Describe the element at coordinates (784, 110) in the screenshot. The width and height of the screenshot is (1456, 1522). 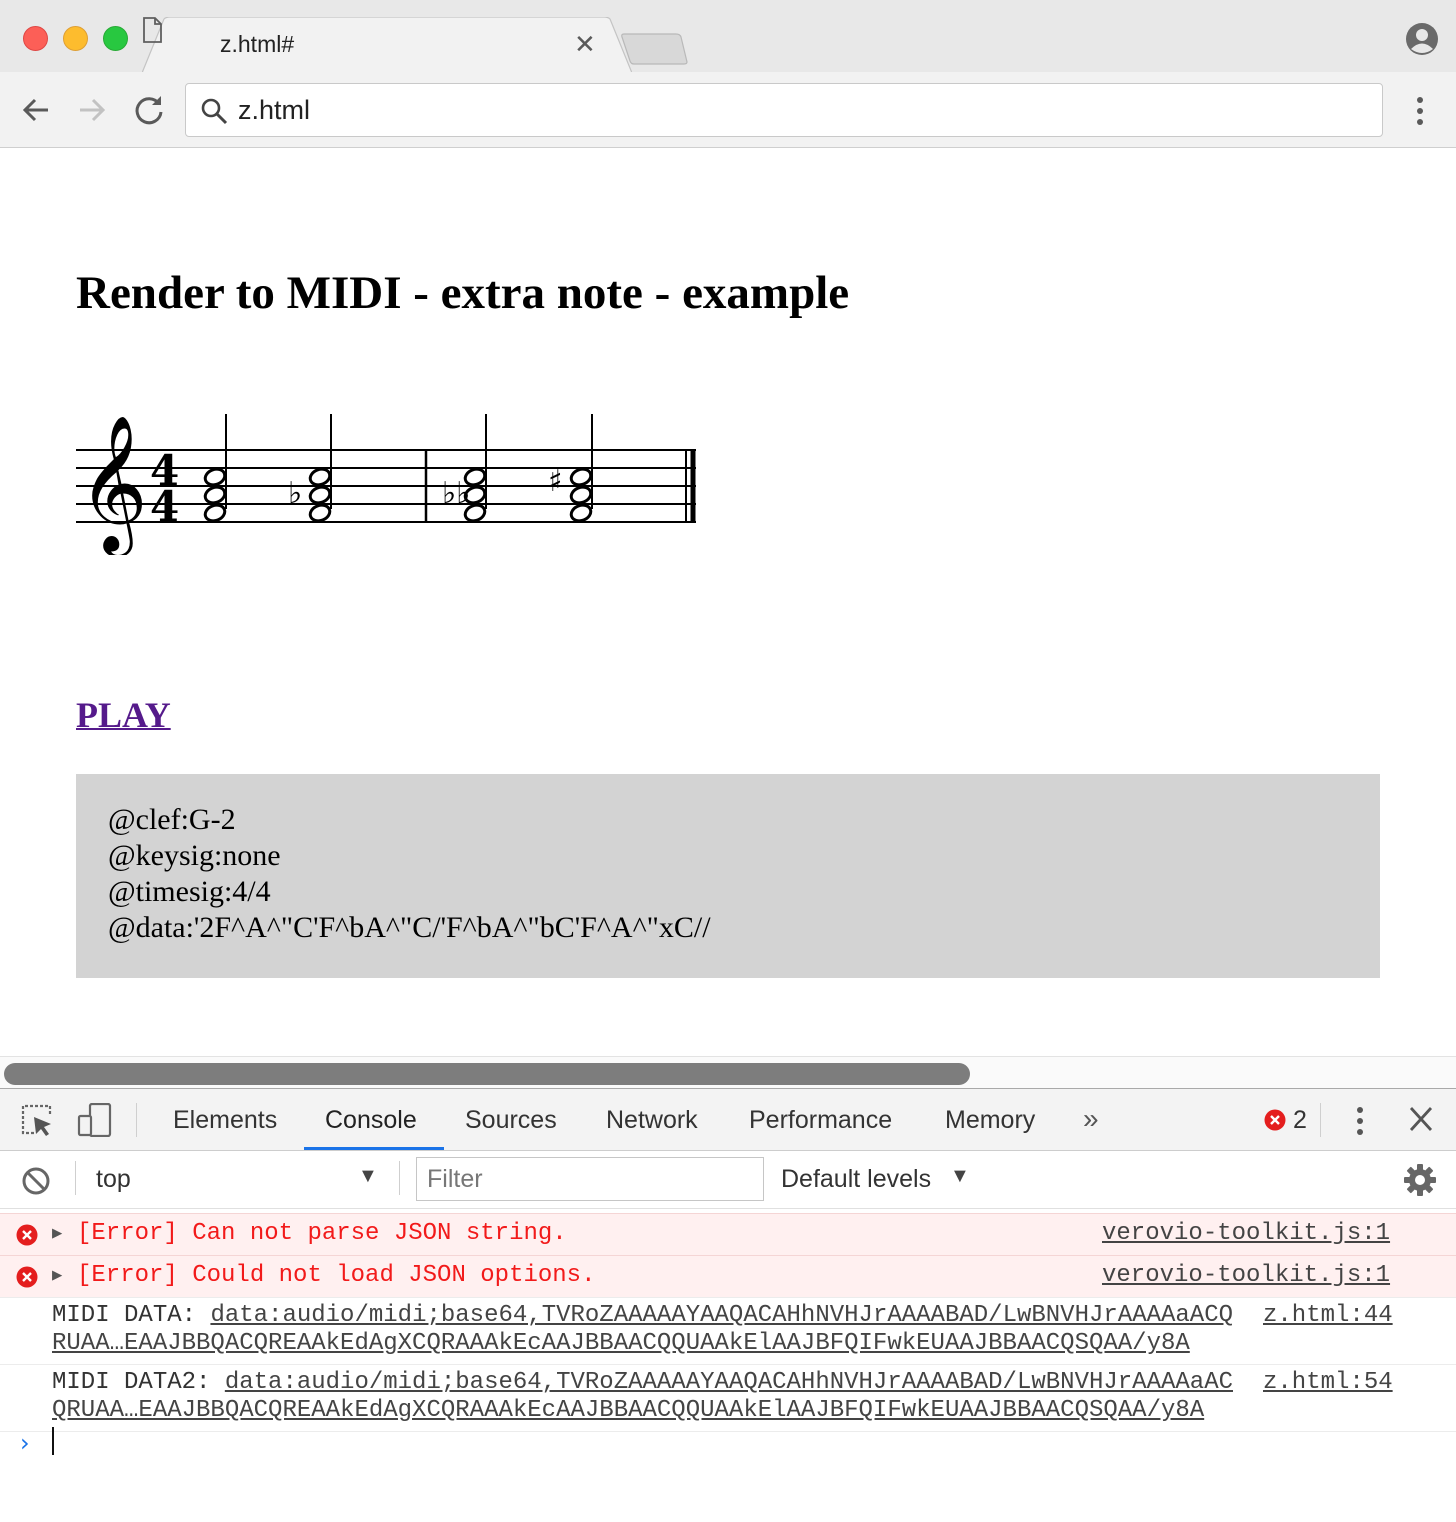
I see `address-bar: z.html` at that location.